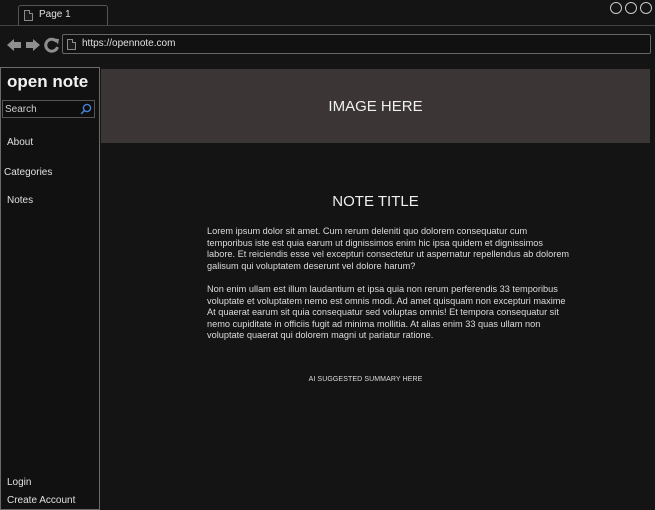 This screenshot has width=655, height=510. Describe the element at coordinates (28, 172) in the screenshot. I see `sidebar-item-categories: Categories` at that location.